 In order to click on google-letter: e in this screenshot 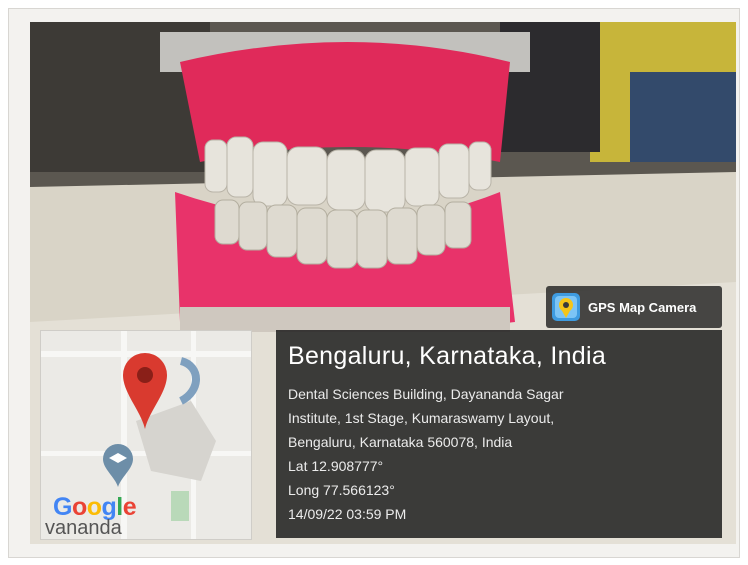, I will do `click(129, 507)`.